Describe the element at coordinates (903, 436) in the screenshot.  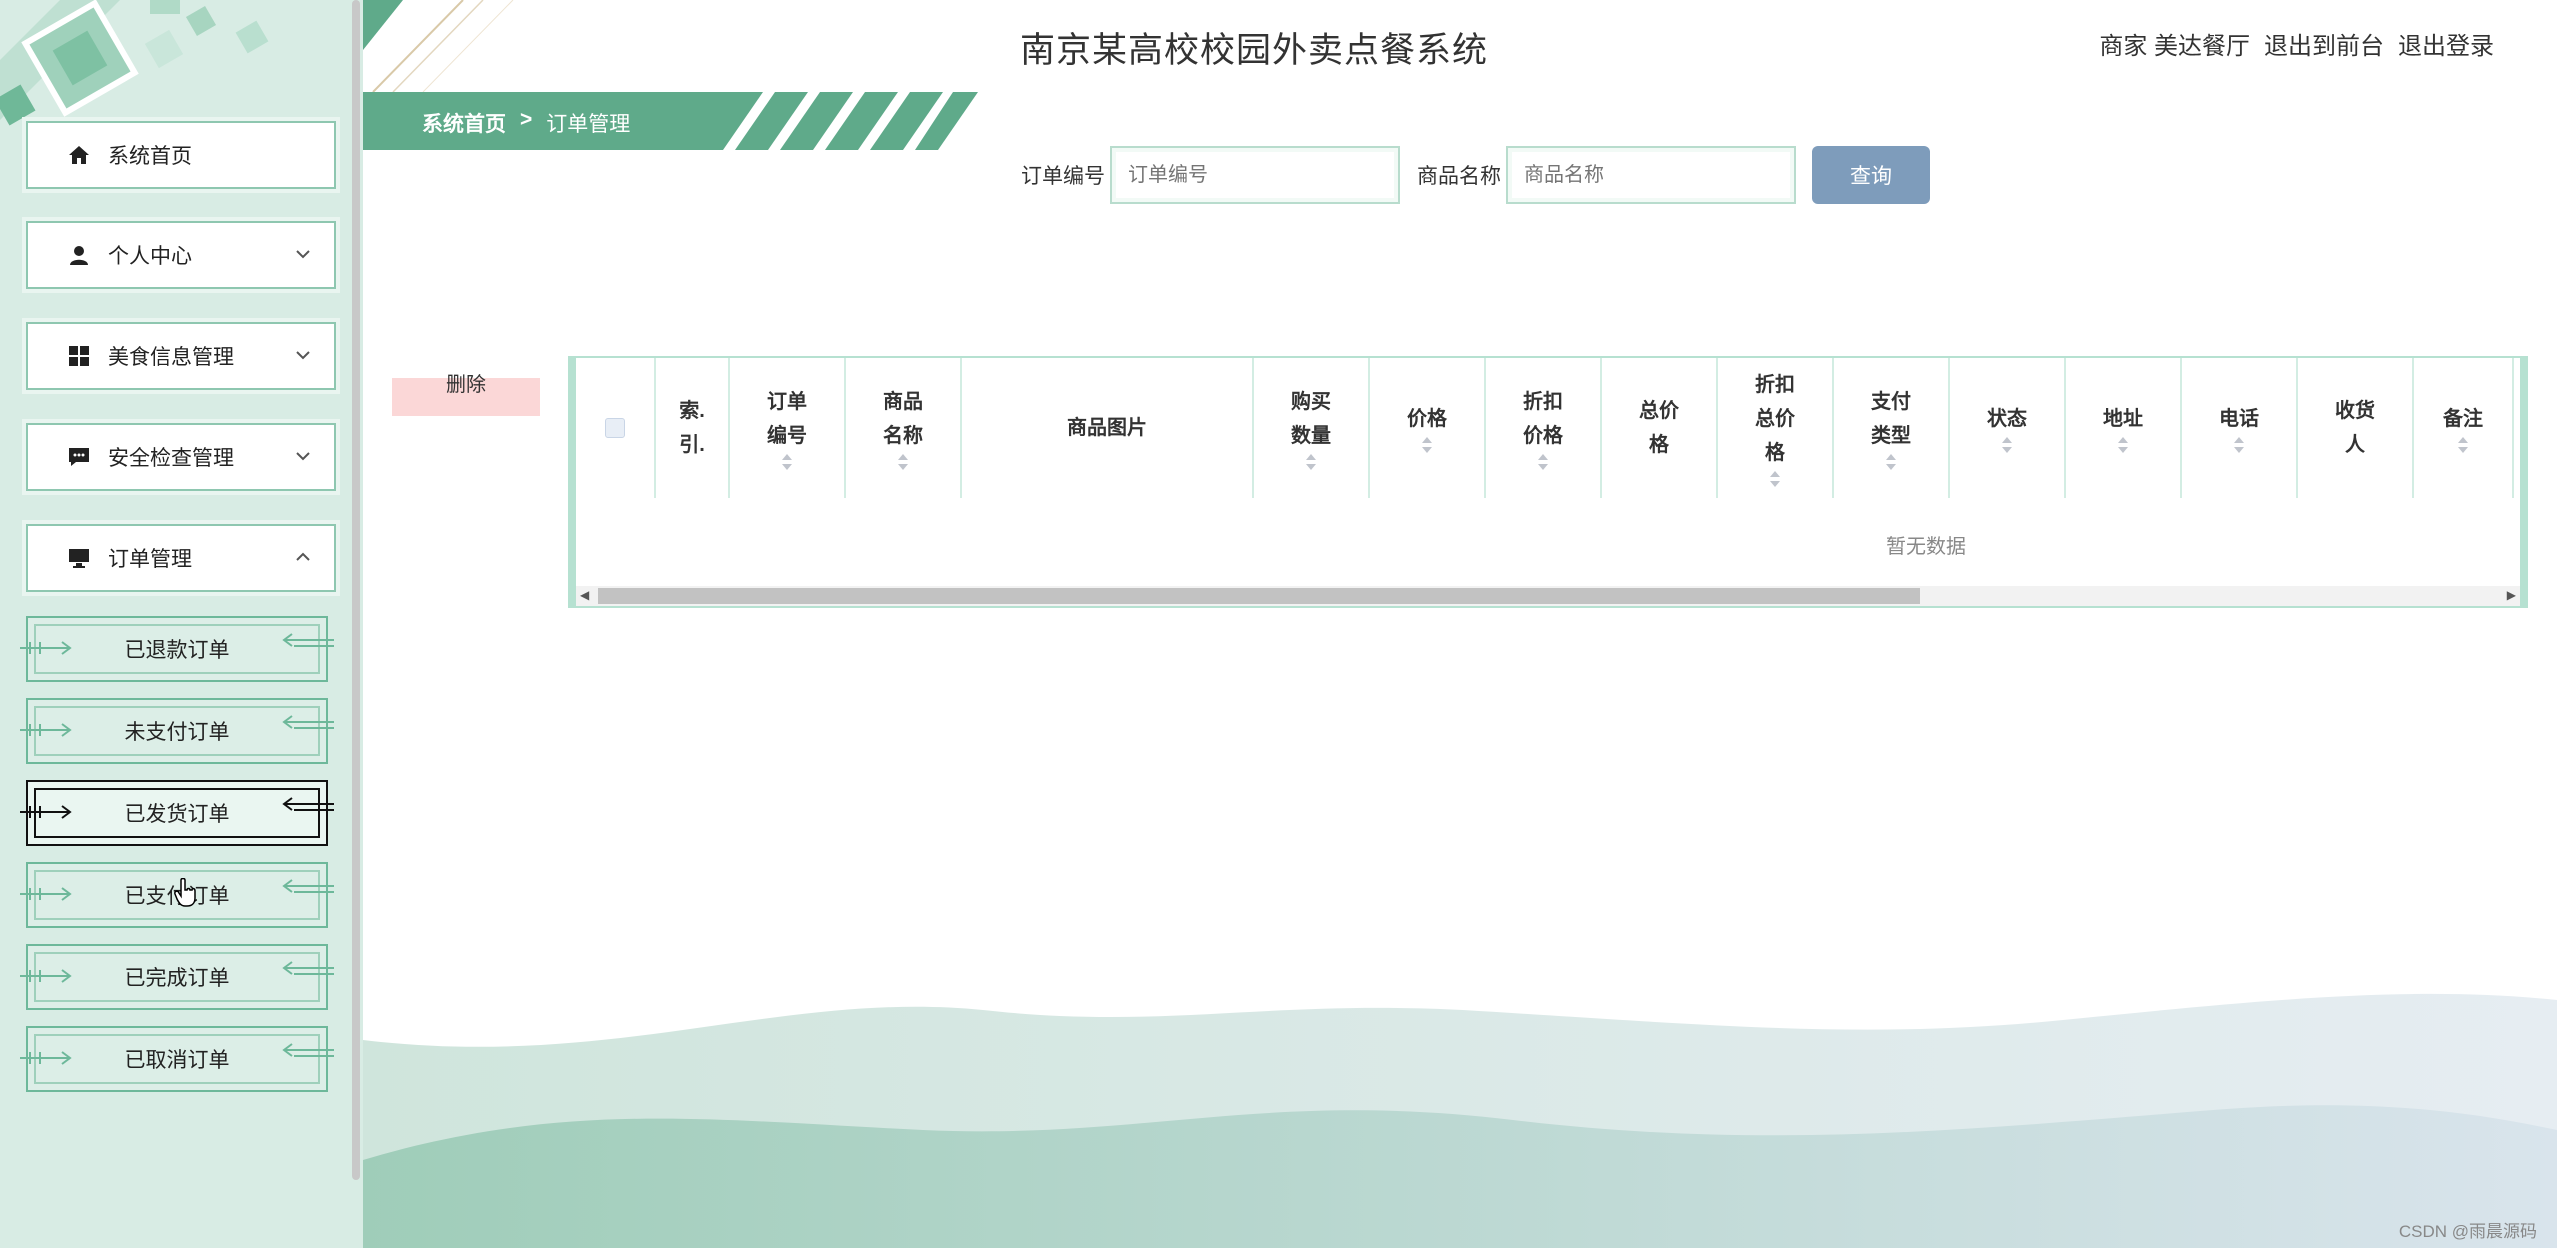
I see `column-header-label: 名称` at that location.